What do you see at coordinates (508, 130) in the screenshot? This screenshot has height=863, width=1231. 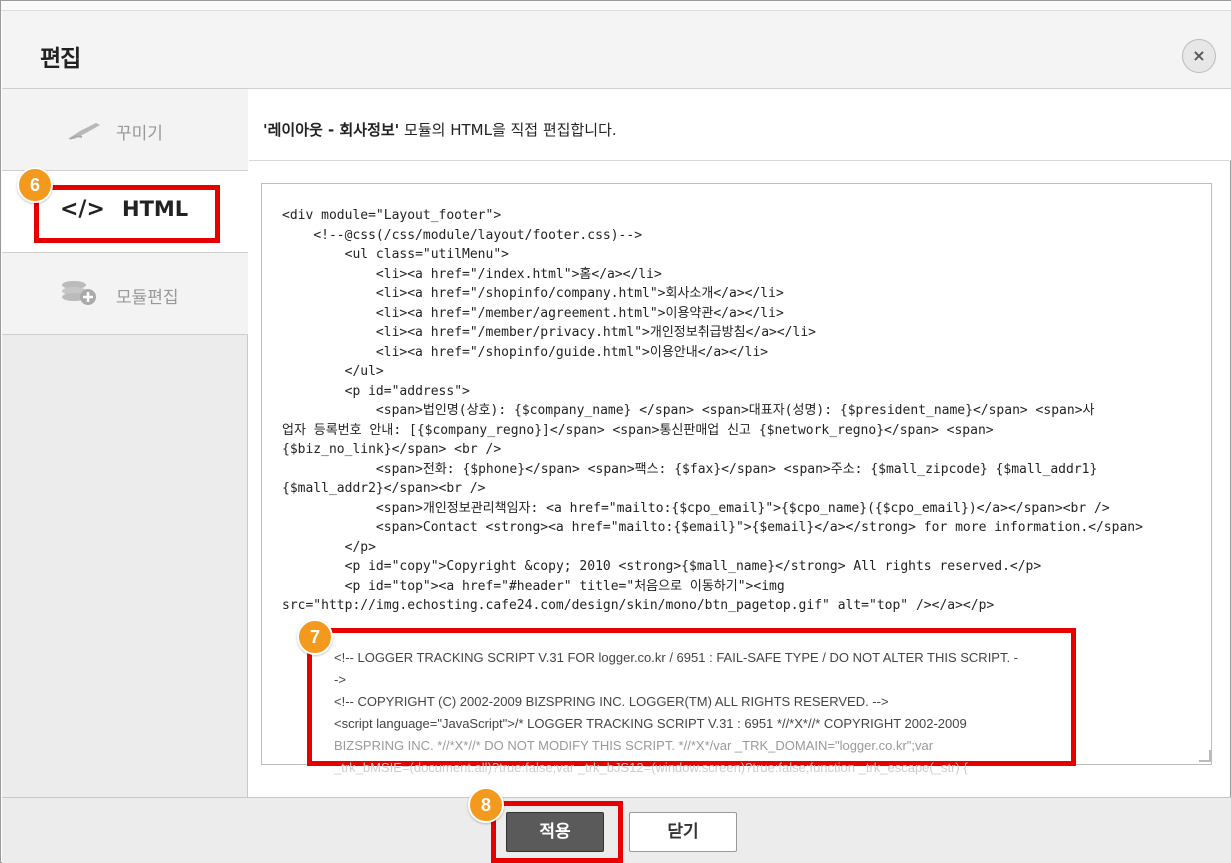 I see `description-text: 모듈의 HTML을 직접 편집합니다.` at bounding box center [508, 130].